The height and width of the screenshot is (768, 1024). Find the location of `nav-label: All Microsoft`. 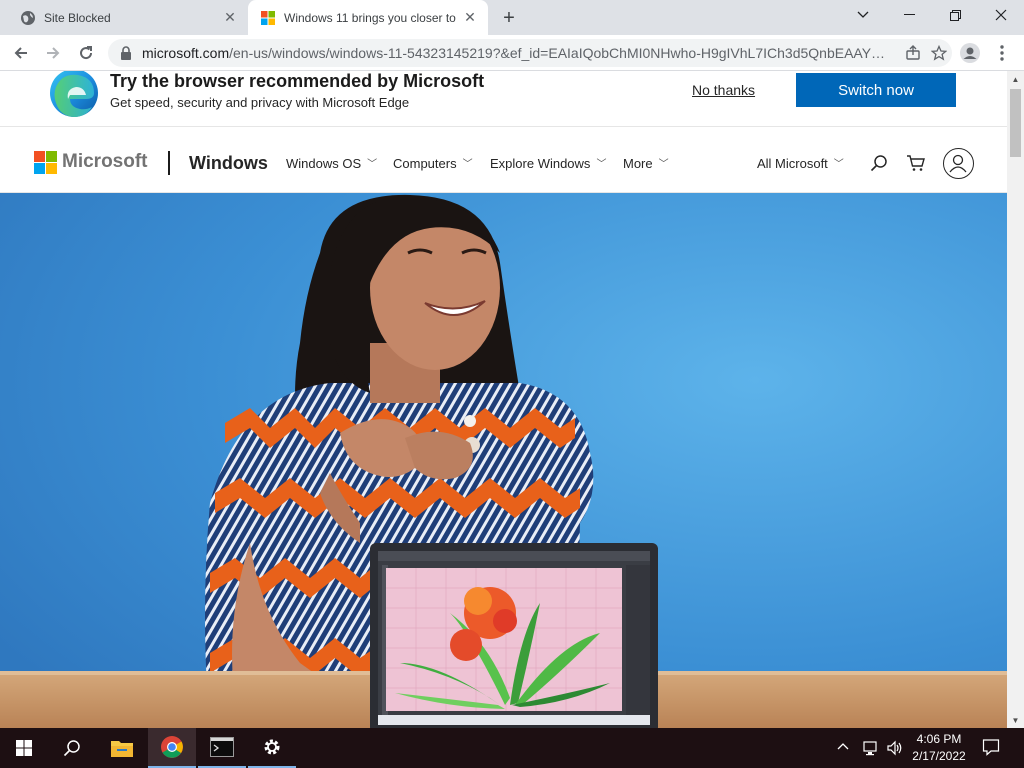

nav-label: All Microsoft is located at coordinates (792, 163).